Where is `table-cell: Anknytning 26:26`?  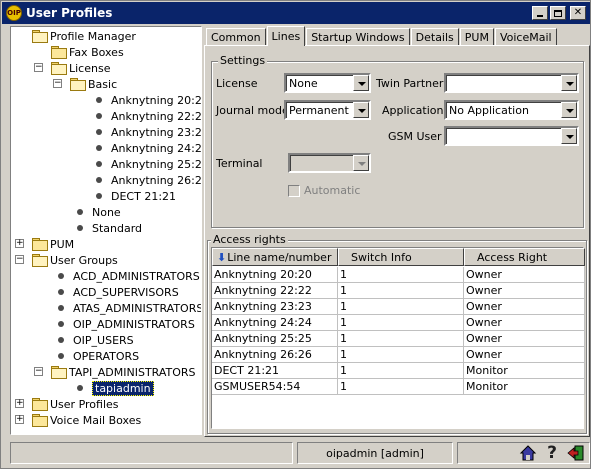
table-cell: Anknytning 26:26 is located at coordinates (275, 355).